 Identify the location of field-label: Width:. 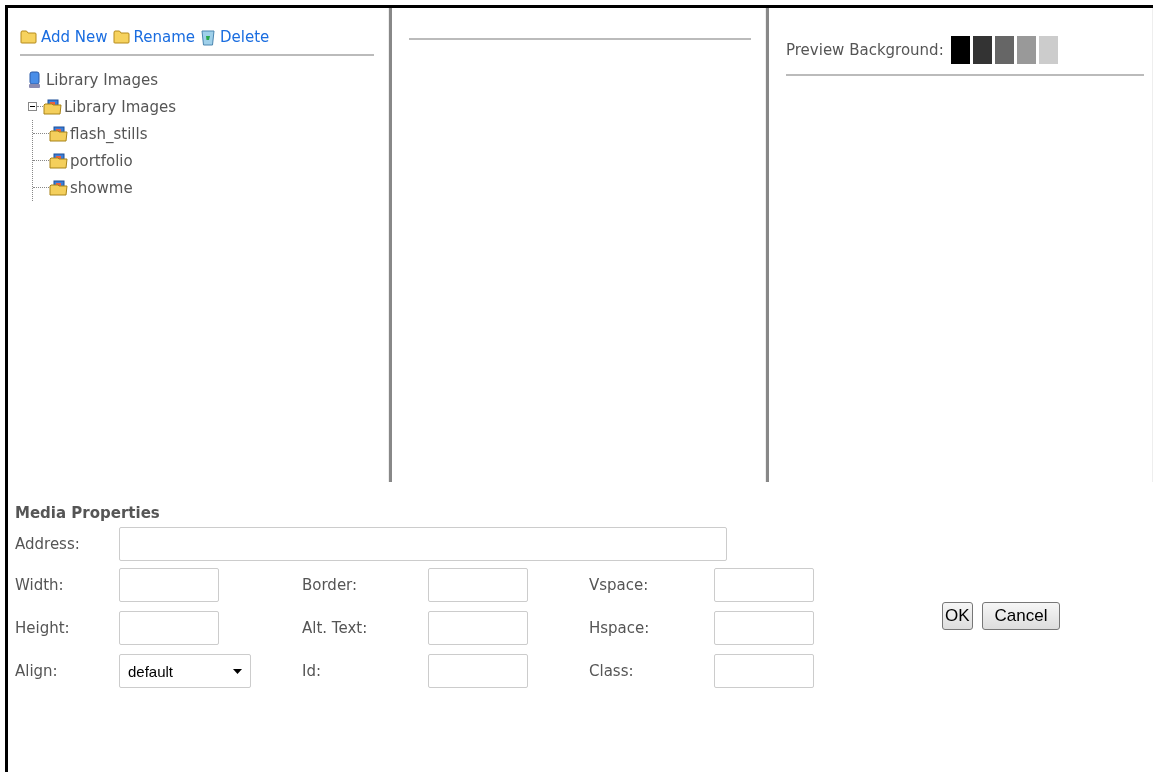
(40, 585).